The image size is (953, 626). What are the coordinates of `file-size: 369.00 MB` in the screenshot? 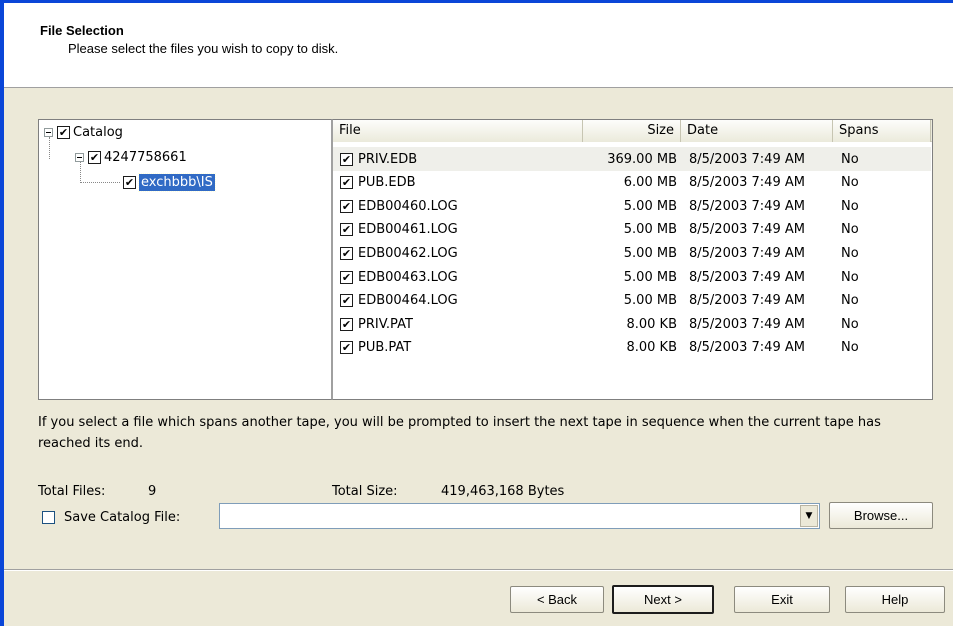 It's located at (642, 159).